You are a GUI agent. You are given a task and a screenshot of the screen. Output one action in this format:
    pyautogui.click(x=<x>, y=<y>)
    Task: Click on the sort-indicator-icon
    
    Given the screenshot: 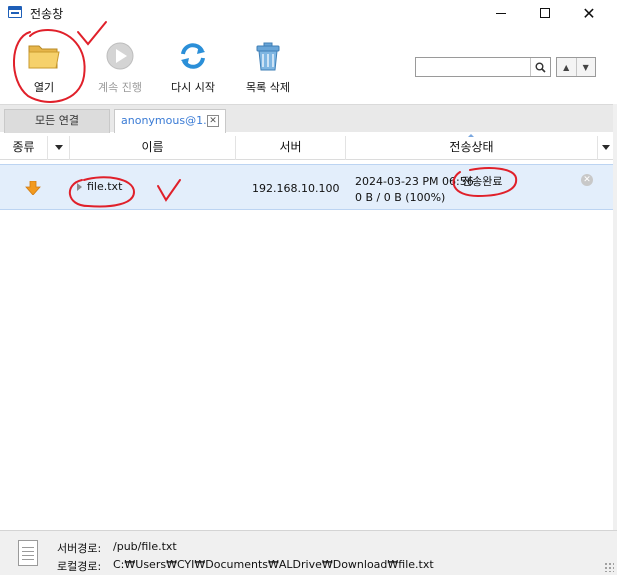 What is the action you would take?
    pyautogui.click(x=471, y=135)
    